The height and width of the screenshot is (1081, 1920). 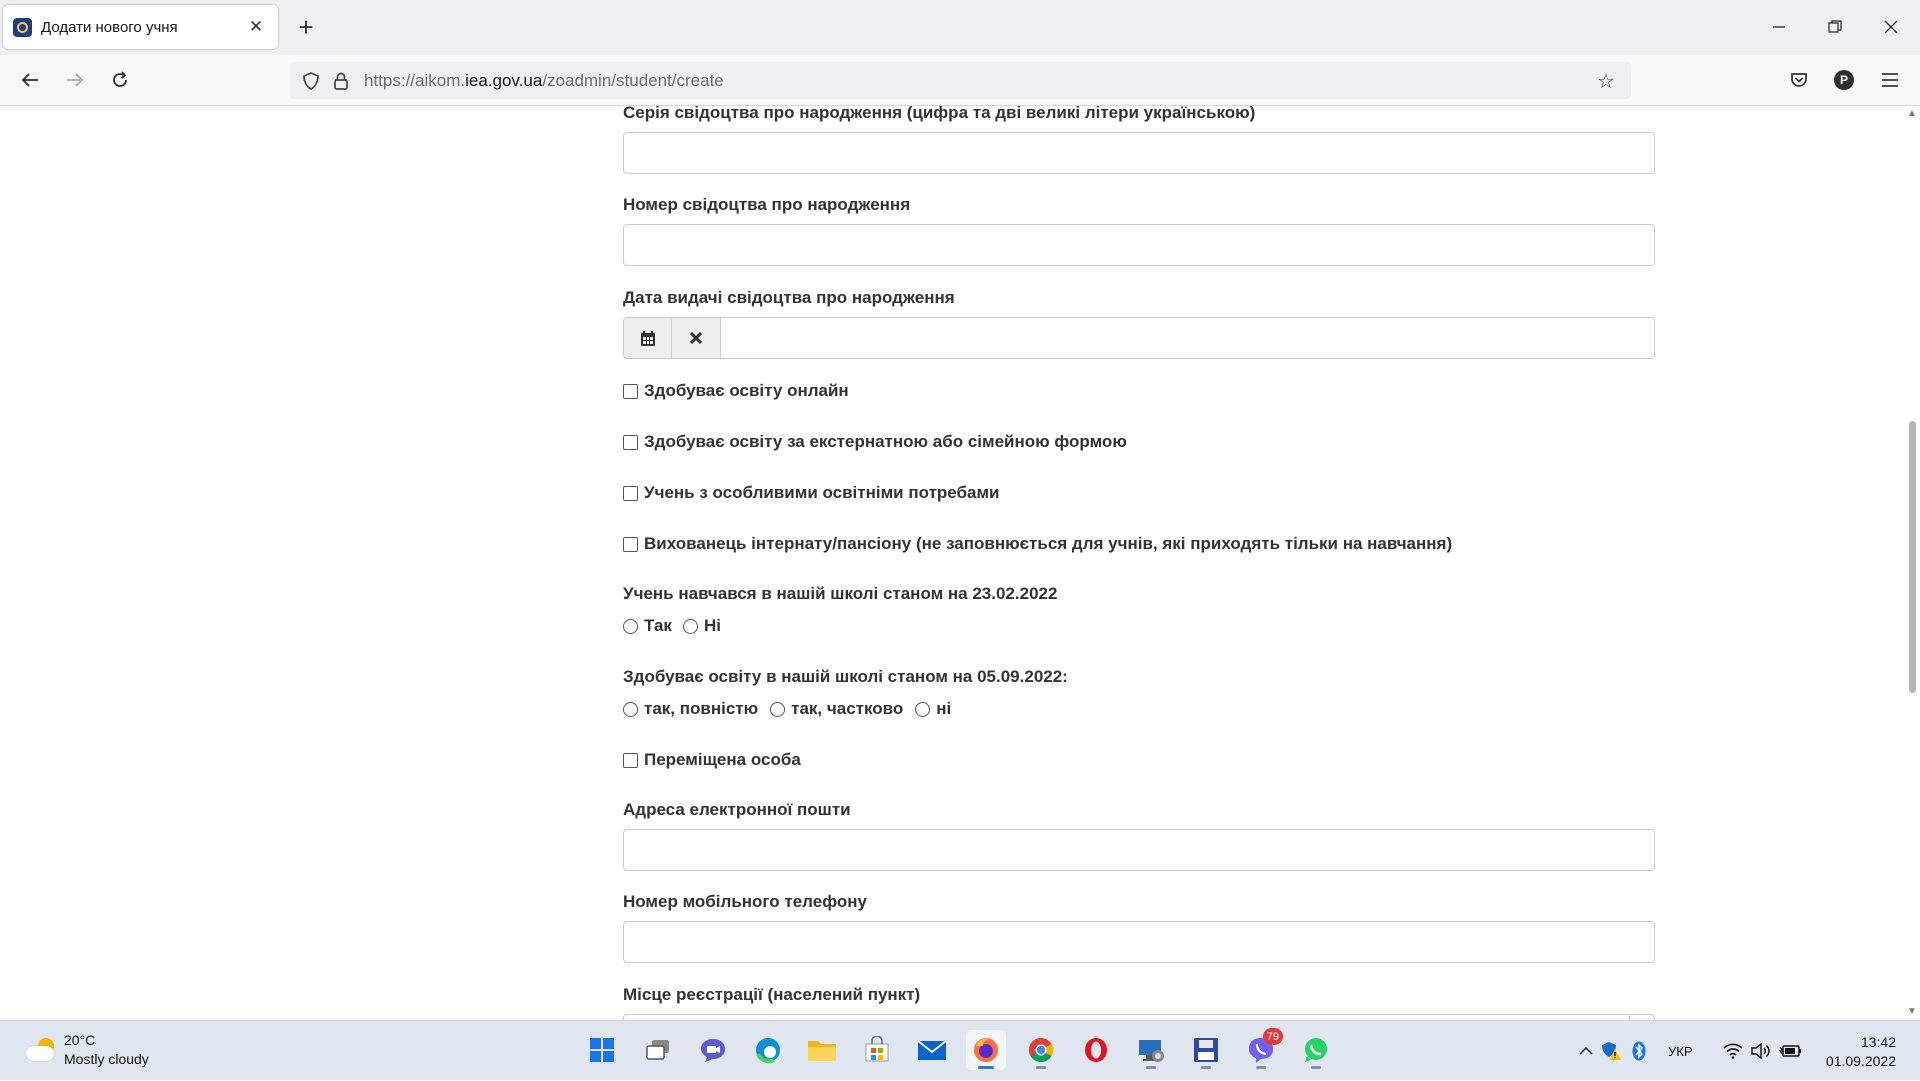 What do you see at coordinates (1779, 27) in the screenshot?
I see `minimize-window-button` at bounding box center [1779, 27].